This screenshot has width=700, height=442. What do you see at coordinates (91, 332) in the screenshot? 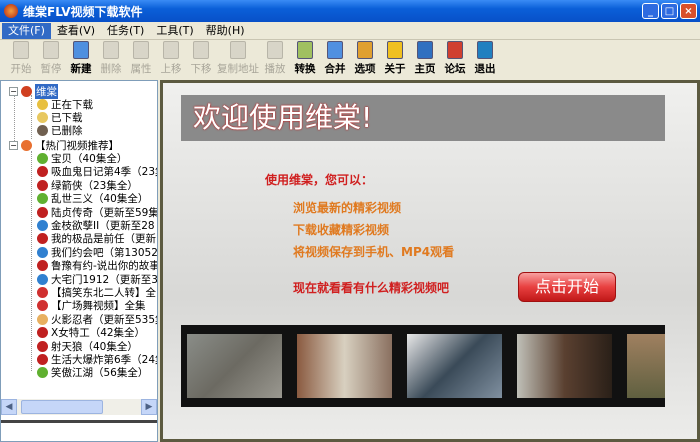
I see `tree-video-item: X女特工（42集全）` at bounding box center [91, 332].